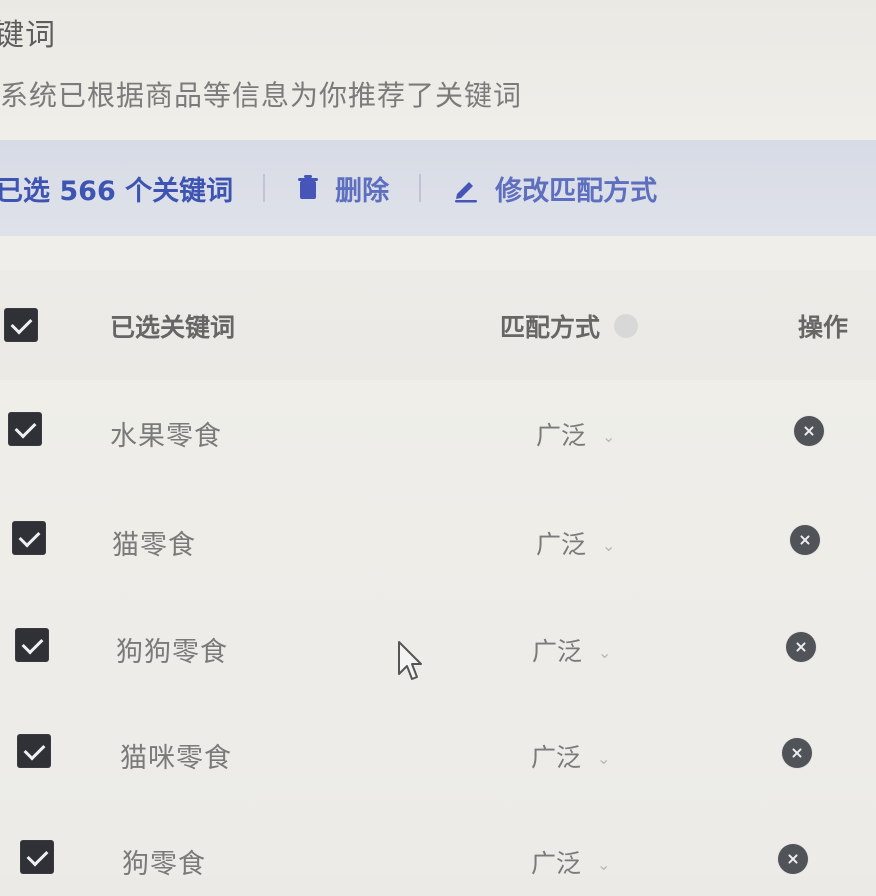  What do you see at coordinates (164, 864) in the screenshot?
I see `keyword-text: 狗零食` at bounding box center [164, 864].